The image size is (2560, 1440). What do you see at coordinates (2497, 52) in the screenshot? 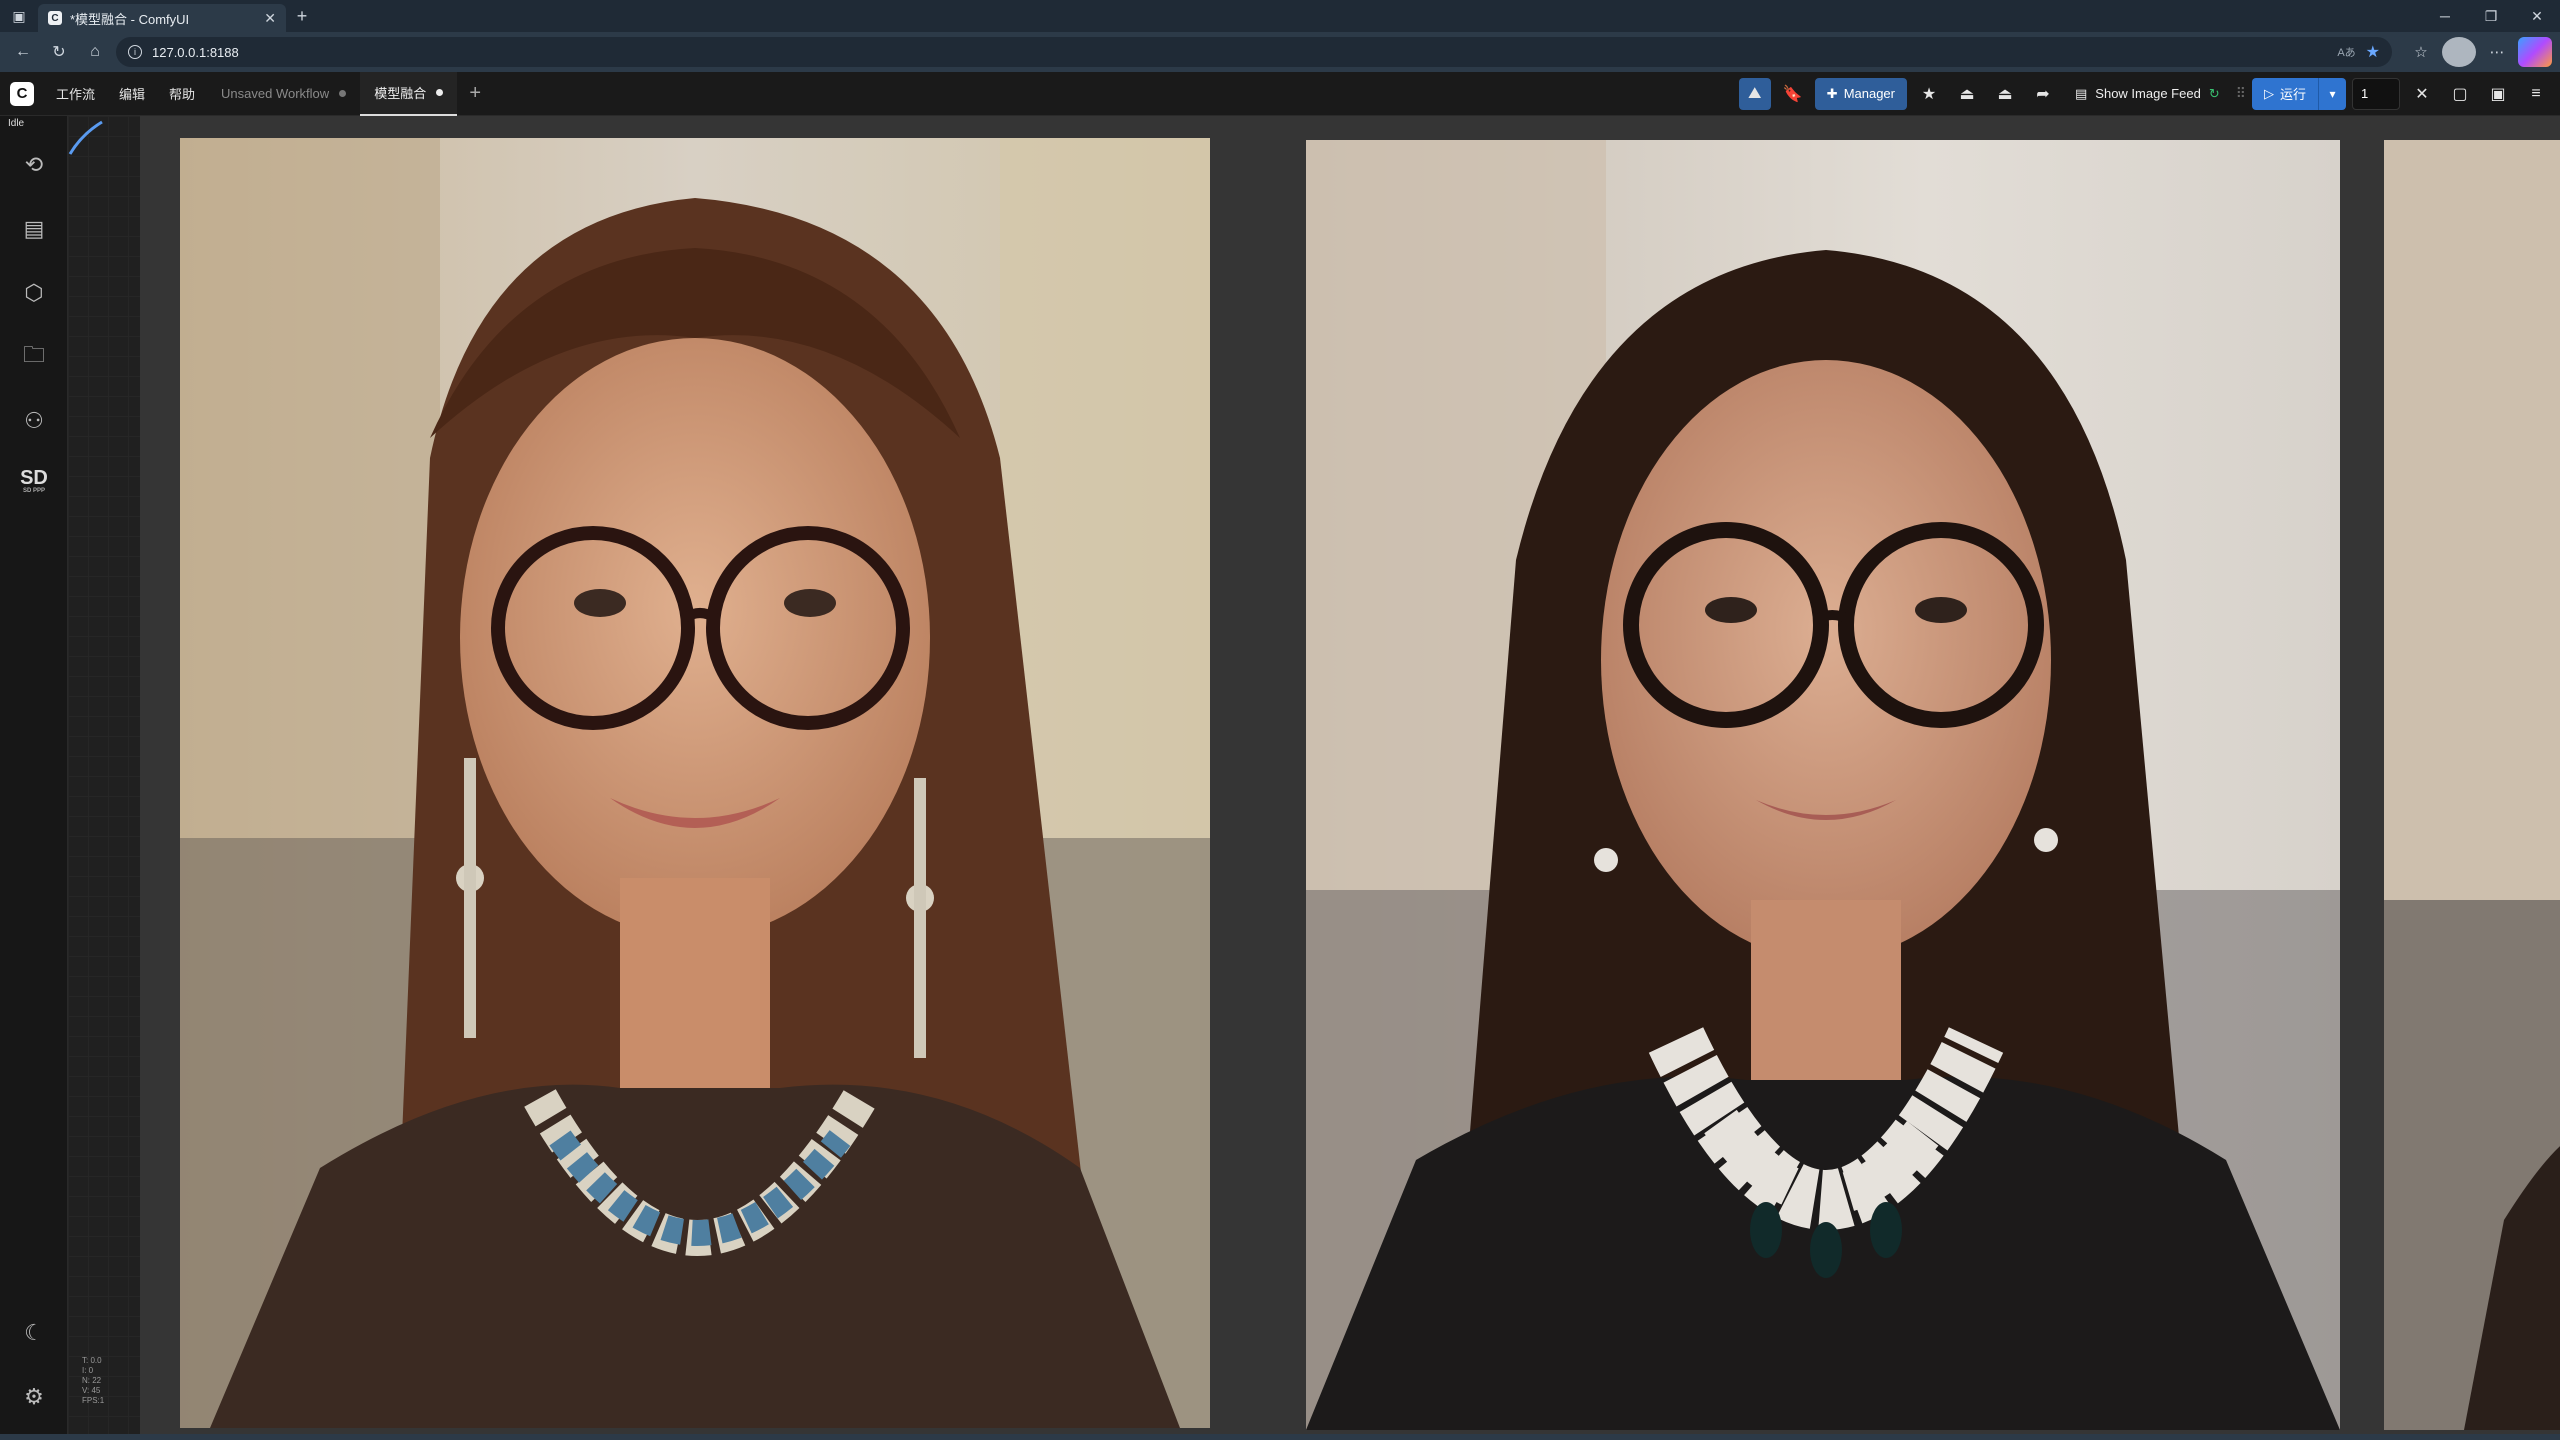
I see `more-options-icon: ⋯` at bounding box center [2497, 52].